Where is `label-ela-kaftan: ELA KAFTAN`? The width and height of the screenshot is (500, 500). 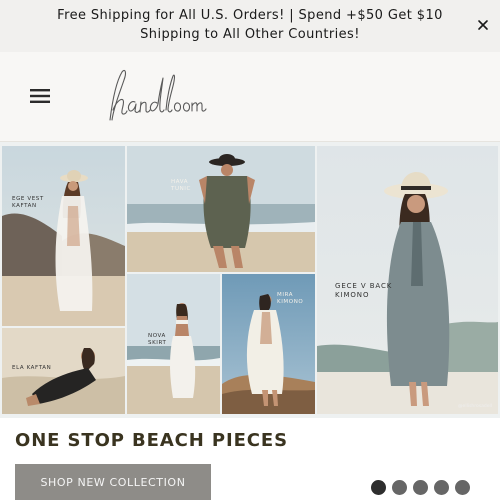
label-ela-kaftan: ELA KAFTAN is located at coordinates (32, 368).